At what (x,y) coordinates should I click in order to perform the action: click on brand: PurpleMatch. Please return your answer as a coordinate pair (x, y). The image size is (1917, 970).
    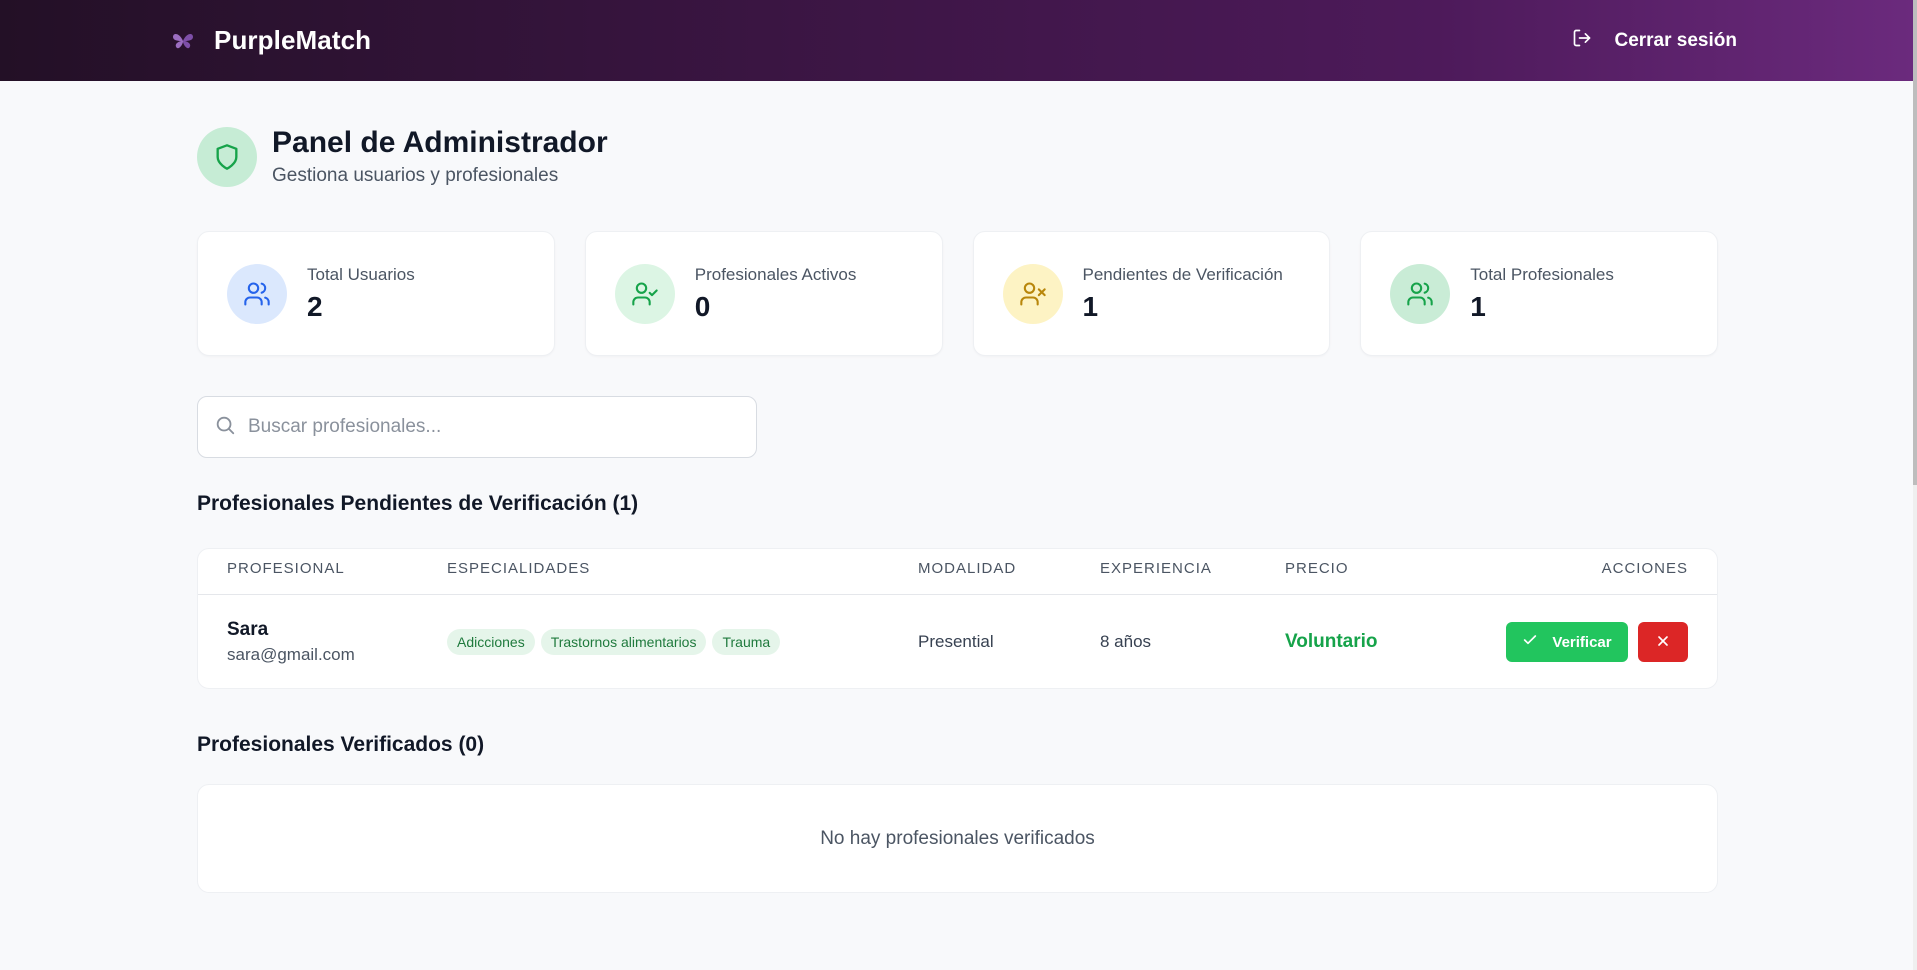
    Looking at the image, I should click on (270, 40).